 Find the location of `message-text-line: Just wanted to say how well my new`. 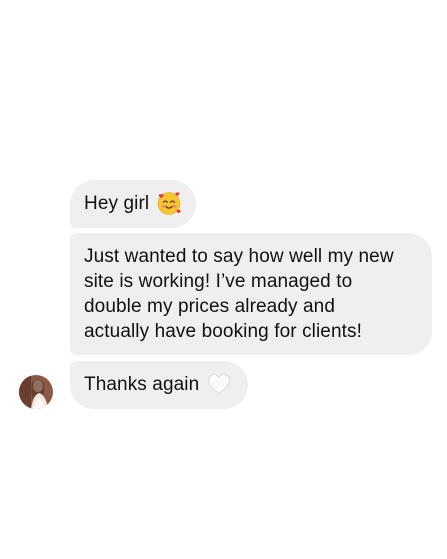

message-text-line: Just wanted to say how well my new is located at coordinates (239, 256).